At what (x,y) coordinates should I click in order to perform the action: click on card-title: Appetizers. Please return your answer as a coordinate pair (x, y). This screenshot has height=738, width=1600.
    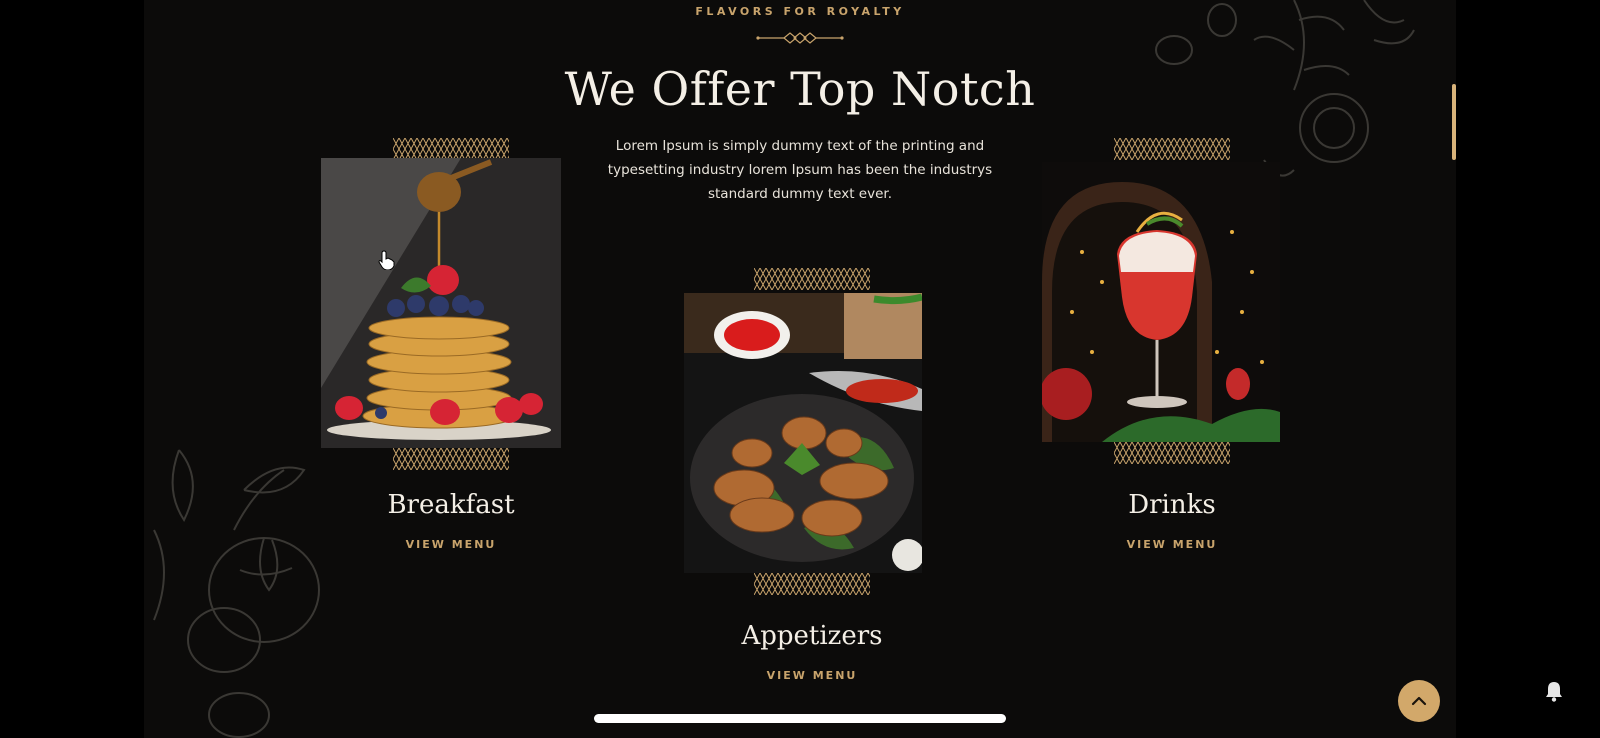
    Looking at the image, I should click on (812, 636).